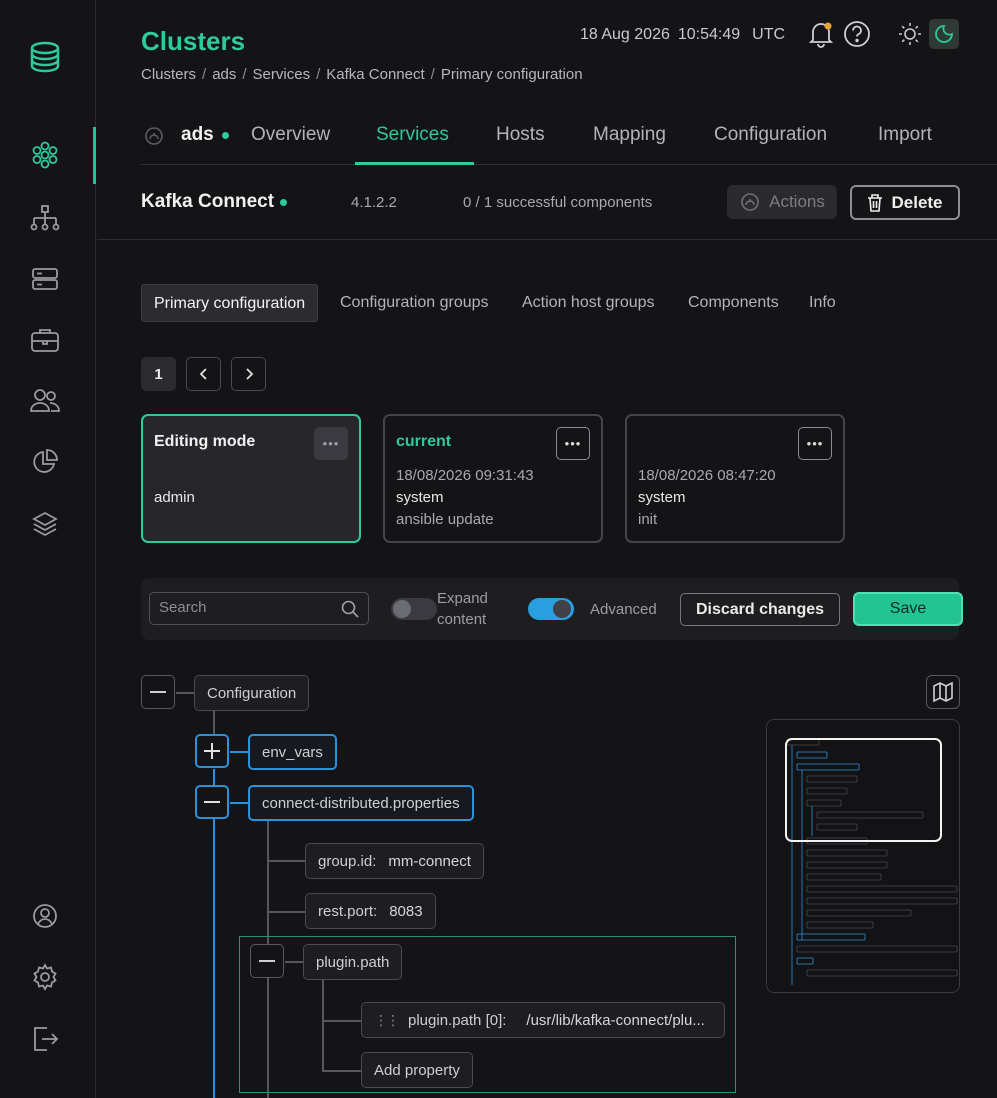  What do you see at coordinates (769, 34) in the screenshot?
I see `clock-timezone: UTC` at bounding box center [769, 34].